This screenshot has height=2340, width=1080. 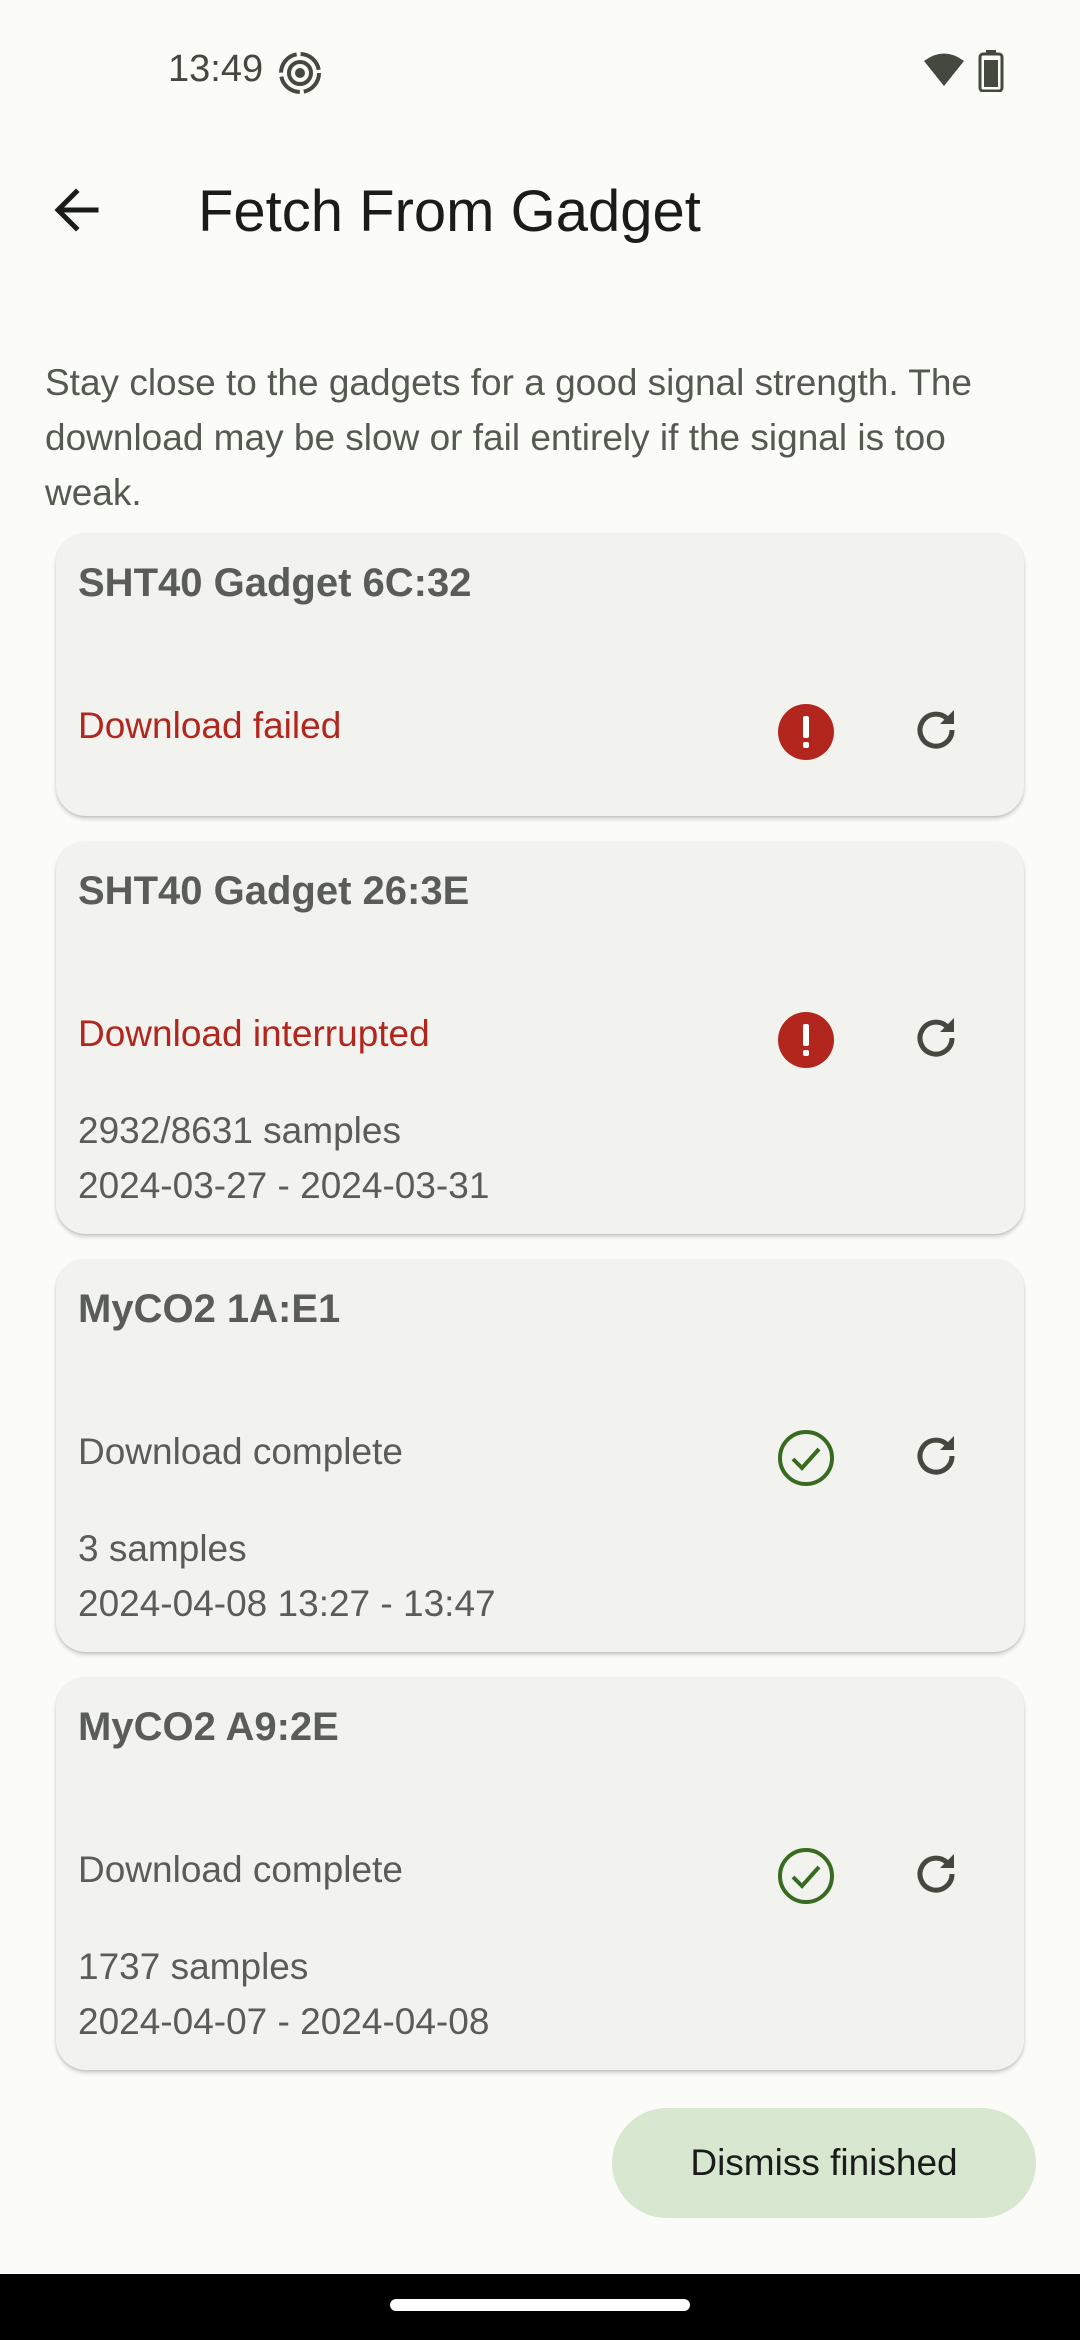 I want to click on sample-count: 2932/8631 samples, so click(x=239, y=1130).